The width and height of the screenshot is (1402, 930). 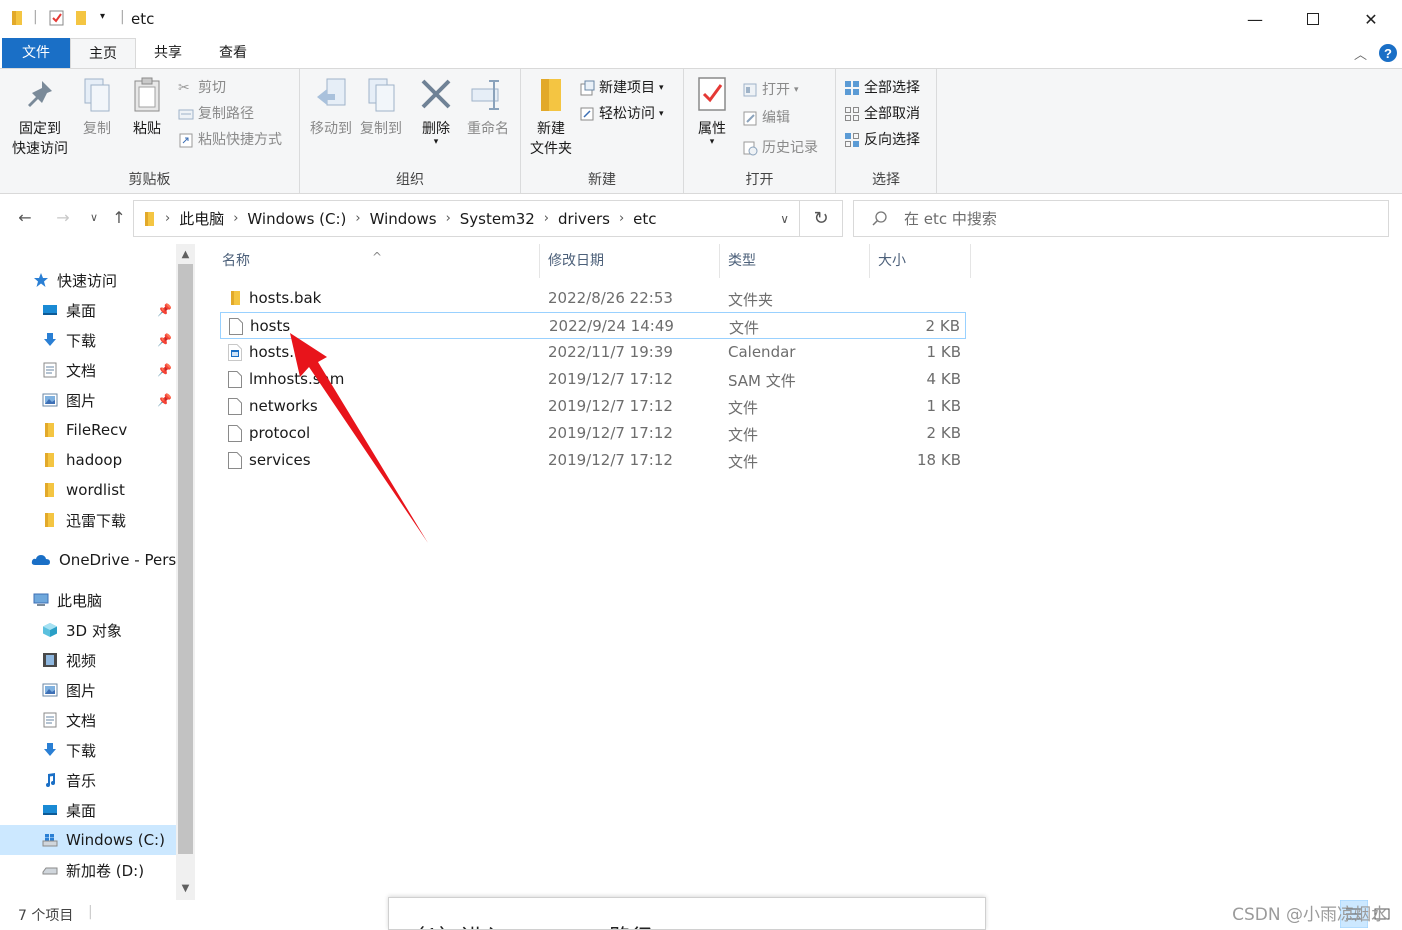 What do you see at coordinates (88, 870) in the screenshot?
I see `nav-item-this-pc: 新加卷 (D:)` at bounding box center [88, 870].